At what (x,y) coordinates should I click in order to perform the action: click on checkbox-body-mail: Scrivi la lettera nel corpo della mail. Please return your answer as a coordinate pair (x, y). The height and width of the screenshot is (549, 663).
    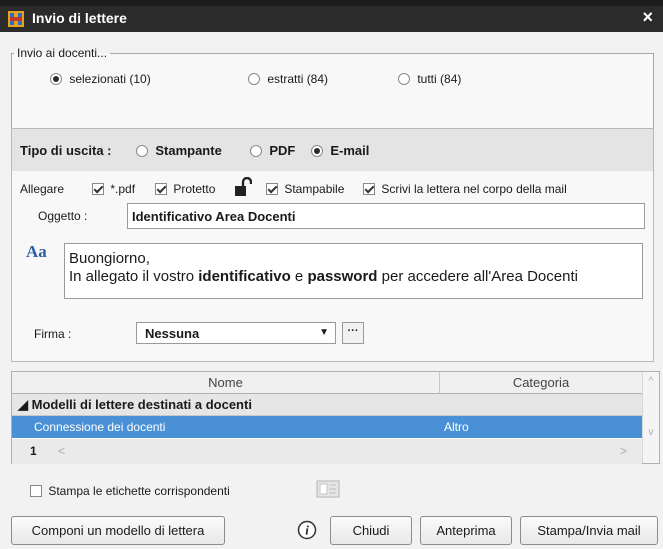
    Looking at the image, I should click on (465, 189).